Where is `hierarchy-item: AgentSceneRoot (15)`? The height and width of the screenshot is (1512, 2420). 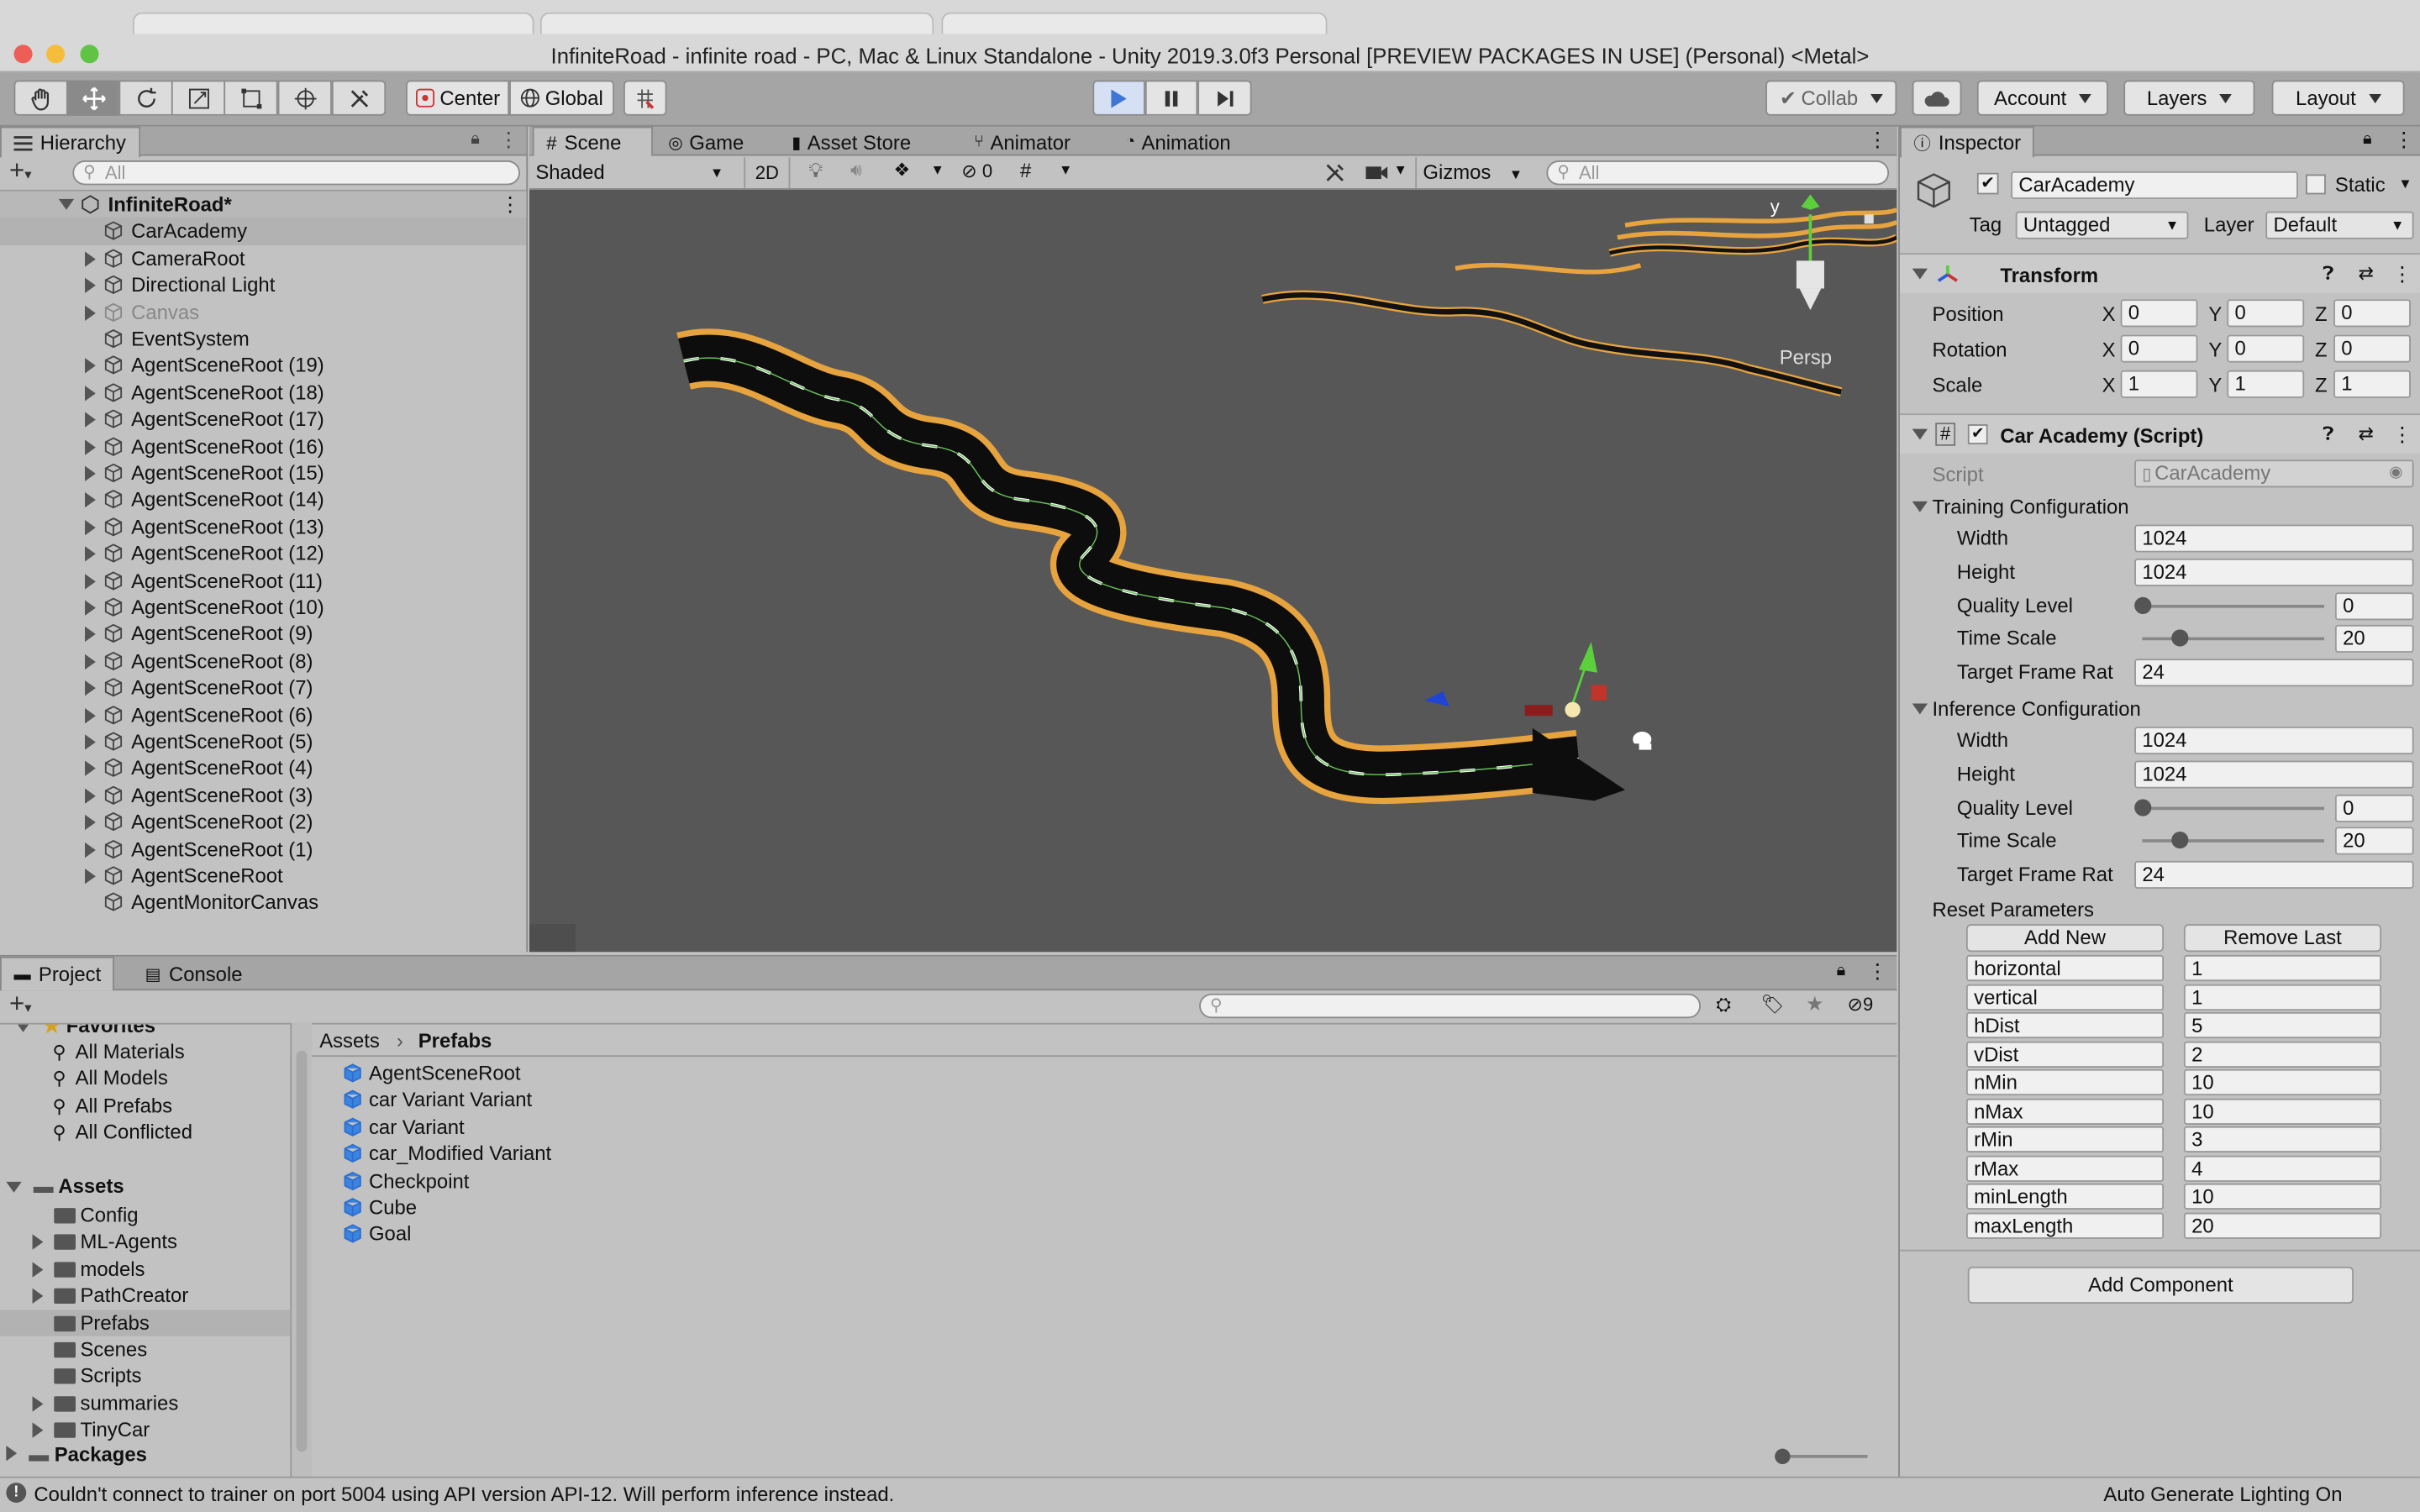 hierarchy-item: AgentSceneRoot (15) is located at coordinates (263, 472).